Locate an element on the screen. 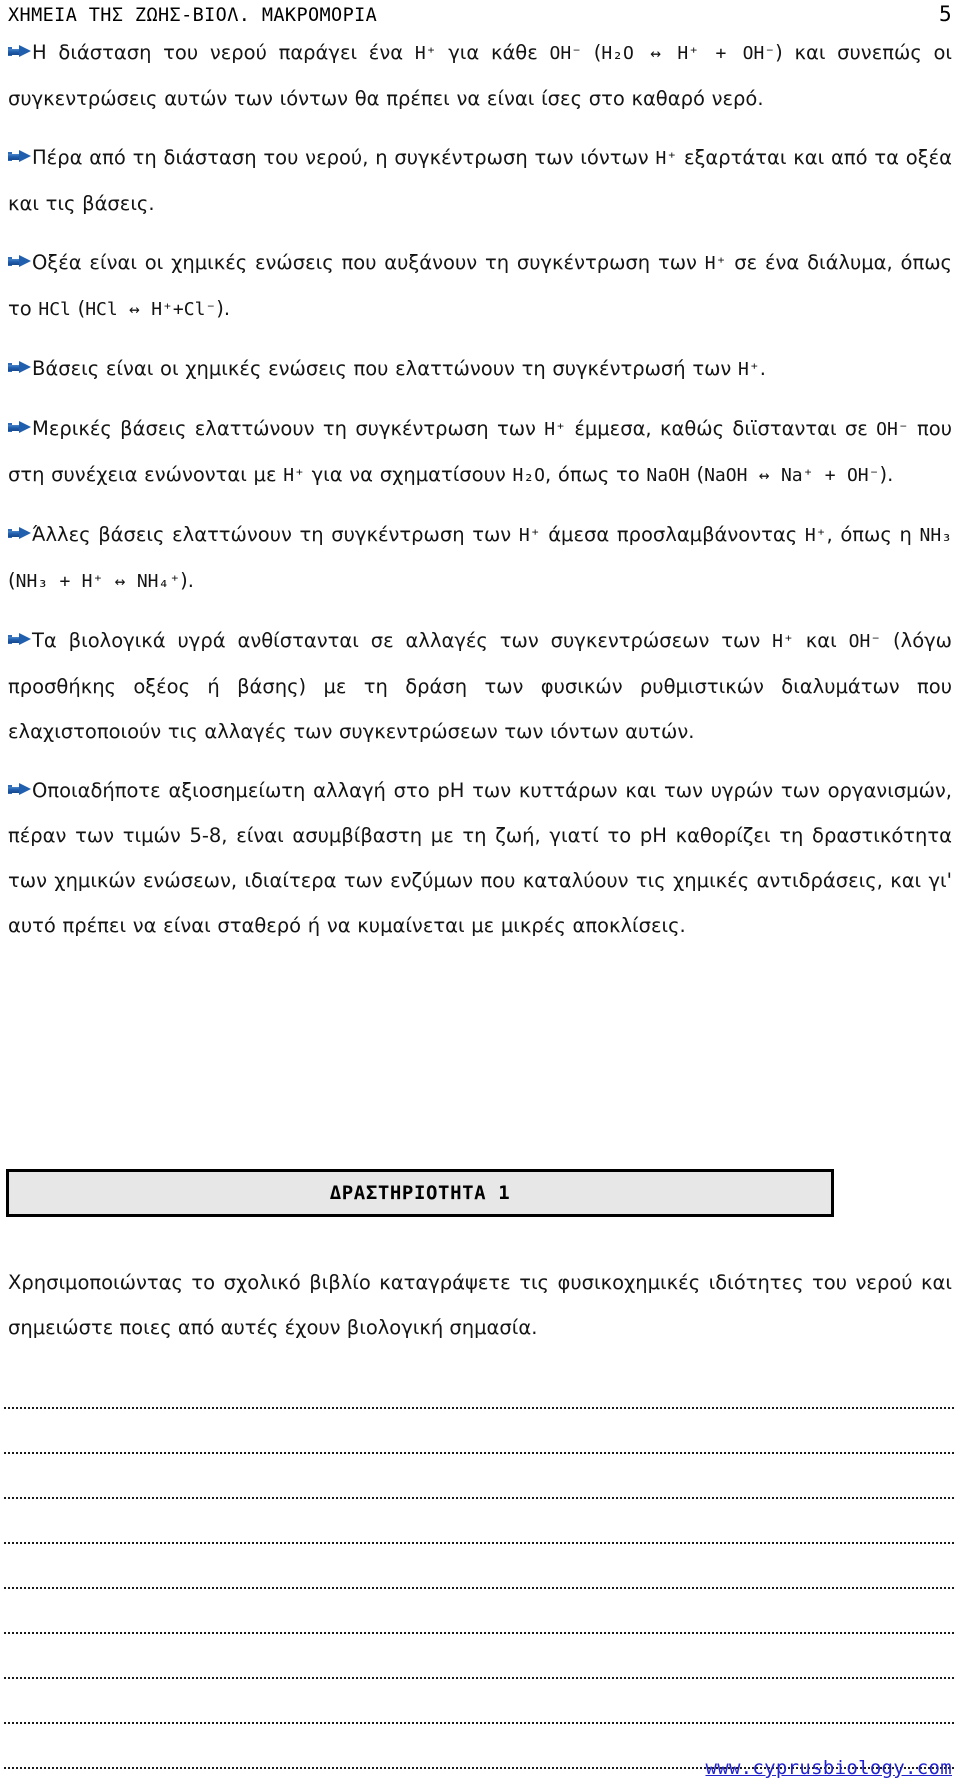  paragraph-text: για να σχηματίσουν is located at coordinates (408, 474).